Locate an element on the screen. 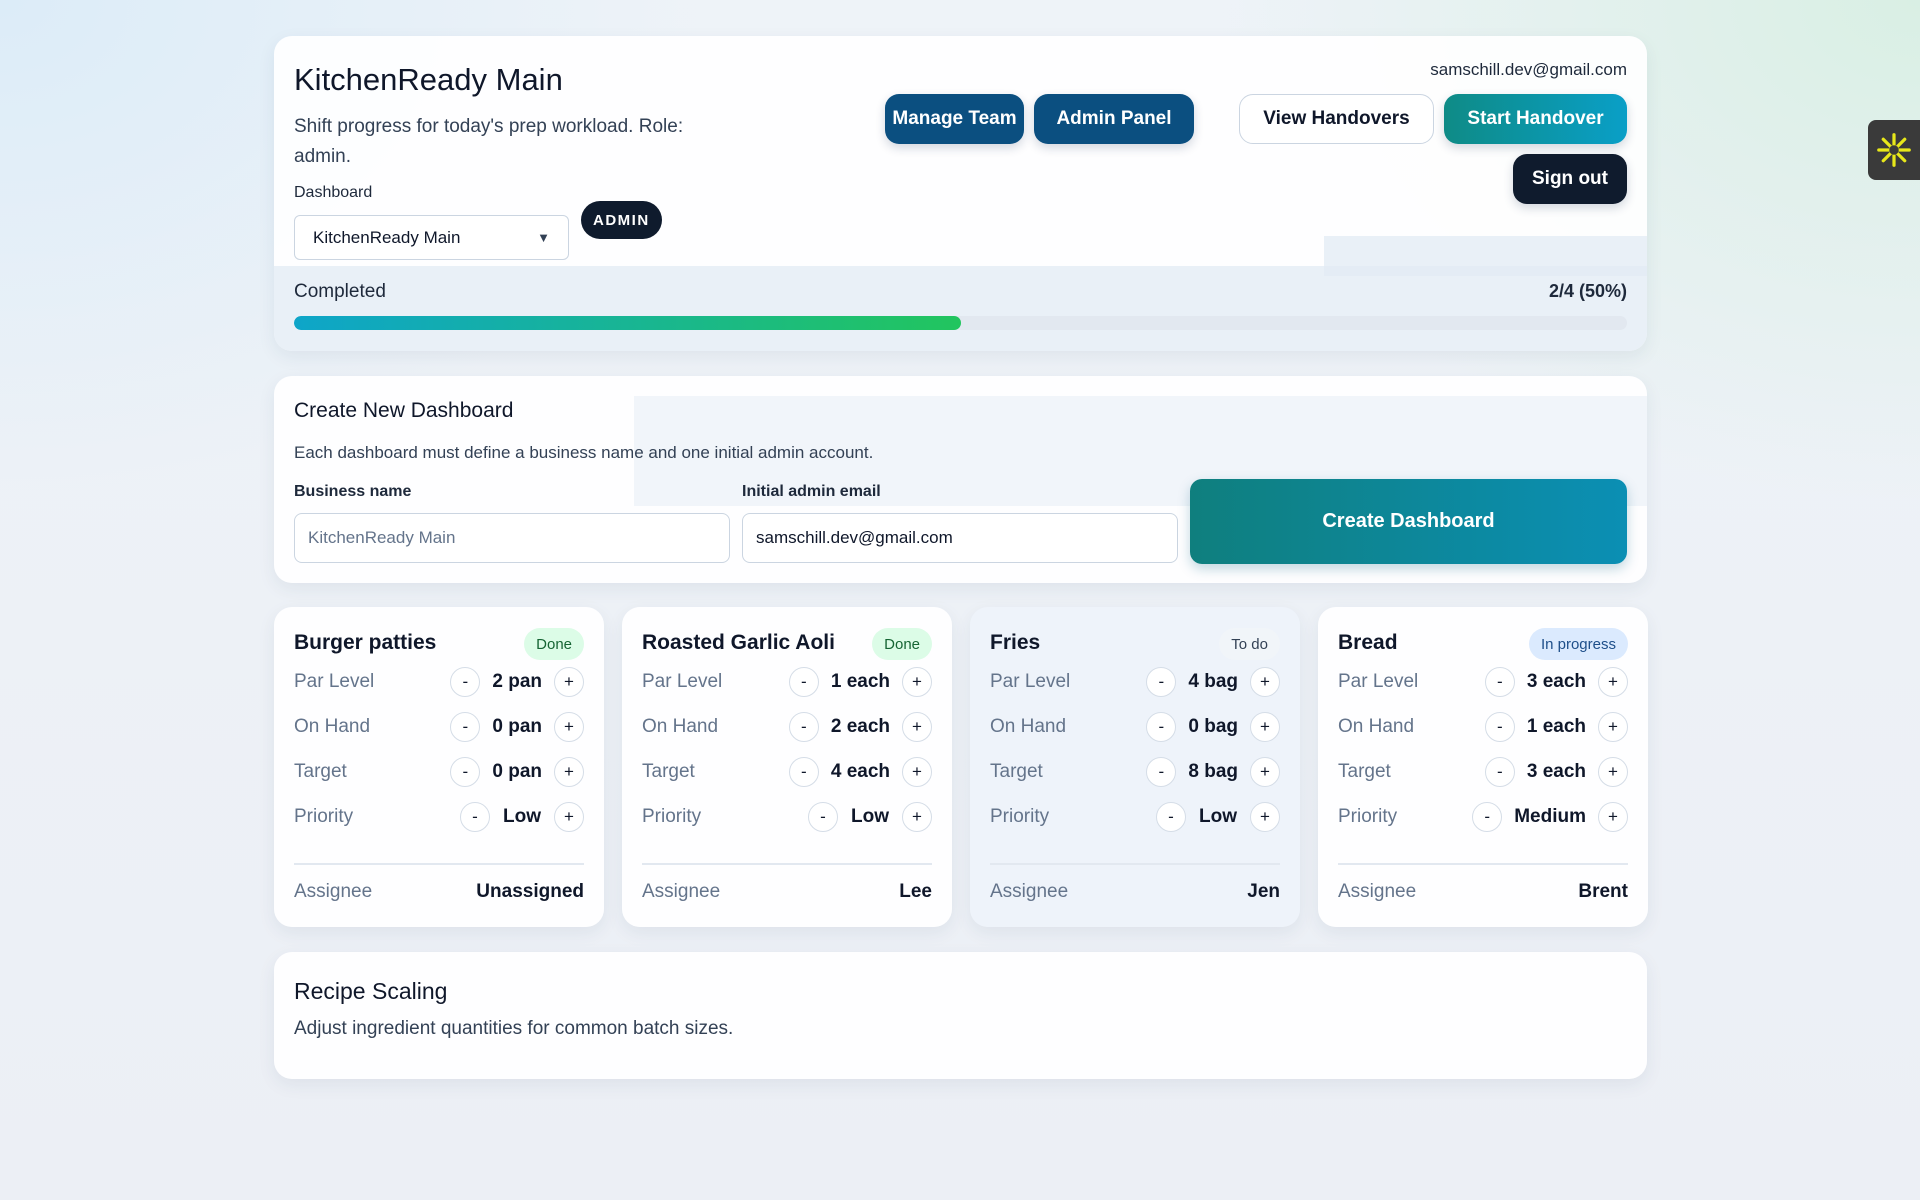  par-level-stepper: -4 bag + is located at coordinates (1213, 682).